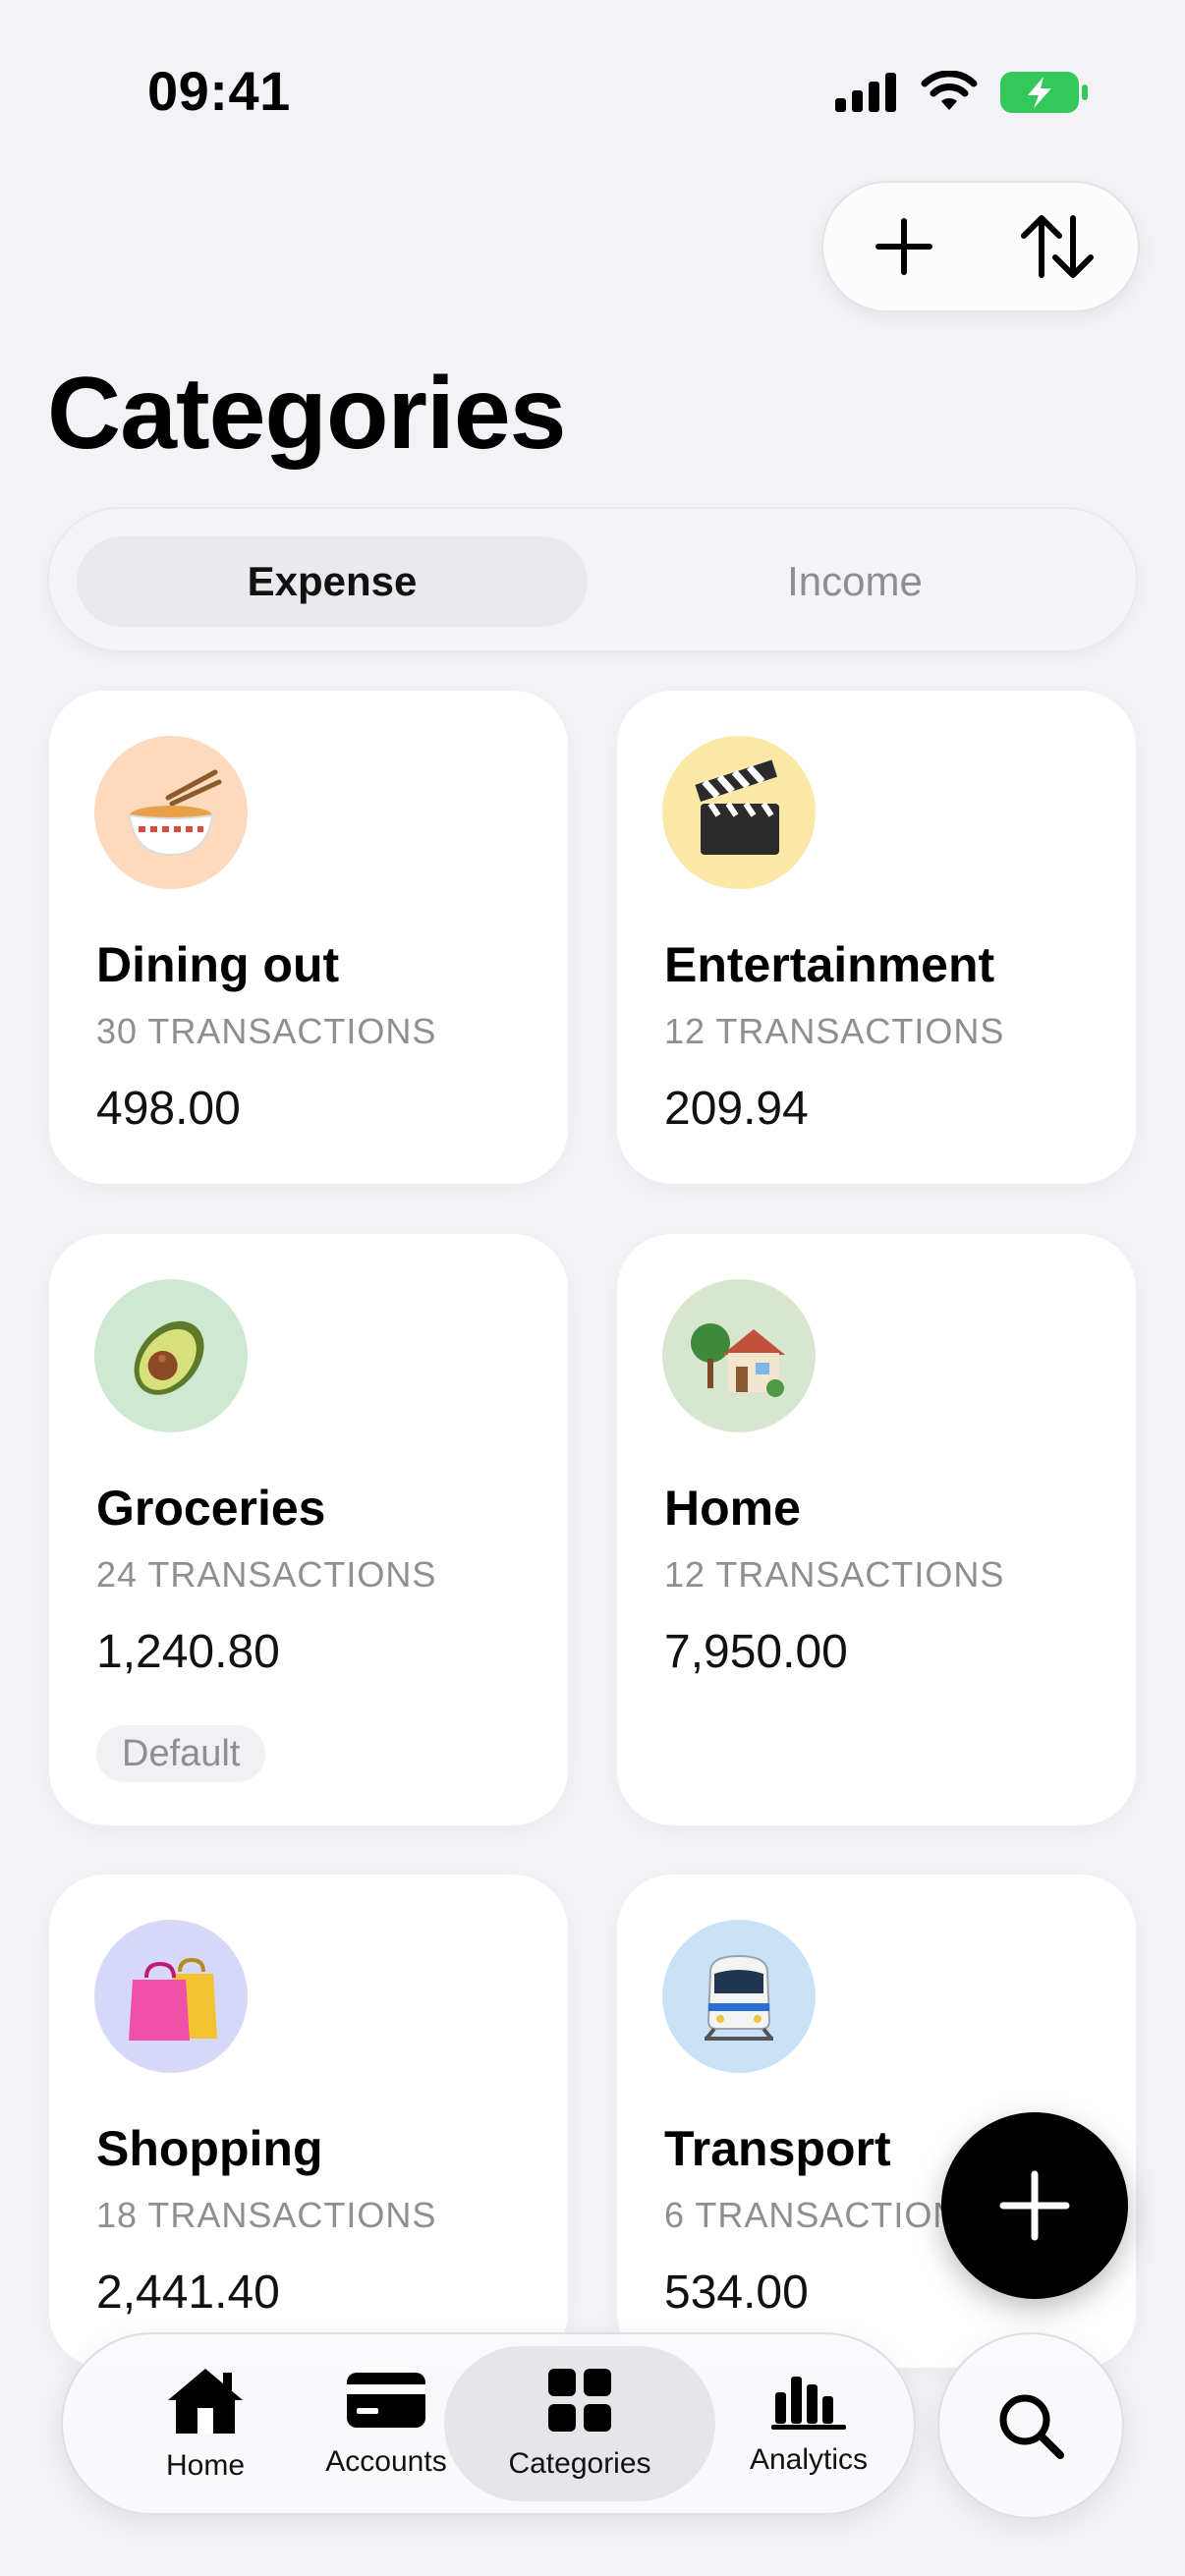 The width and height of the screenshot is (1185, 2576). What do you see at coordinates (732, 1508) in the screenshot?
I see `category-name: Home` at bounding box center [732, 1508].